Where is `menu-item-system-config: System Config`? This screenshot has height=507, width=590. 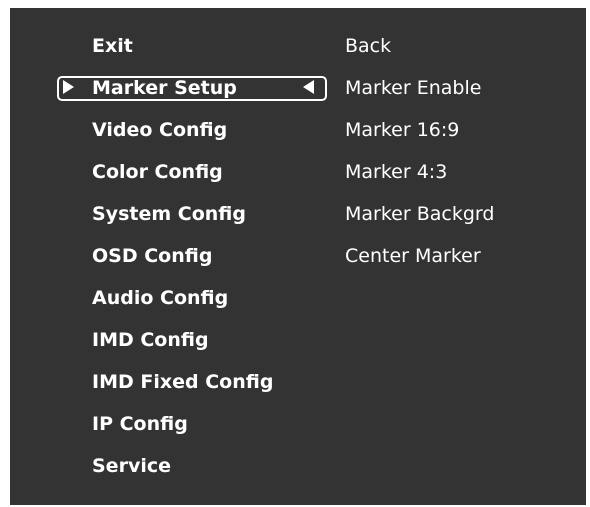 menu-item-system-config: System Config is located at coordinates (205, 214).